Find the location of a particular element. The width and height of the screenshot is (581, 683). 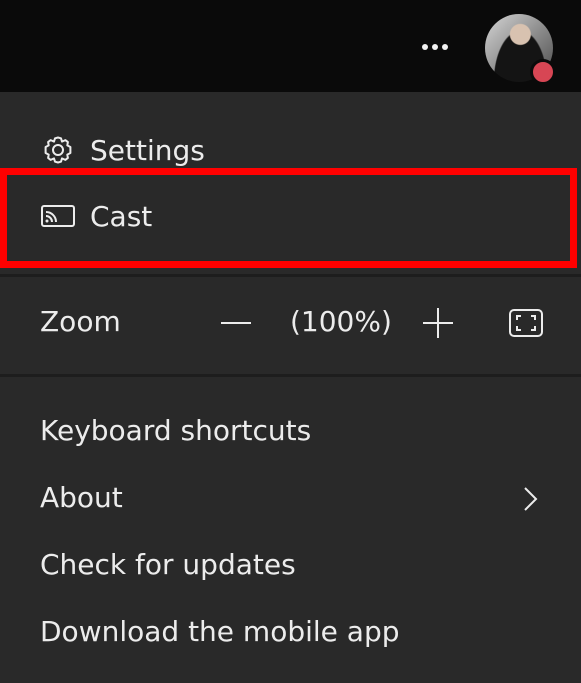

zoom-level: (100%) is located at coordinates (341, 321).